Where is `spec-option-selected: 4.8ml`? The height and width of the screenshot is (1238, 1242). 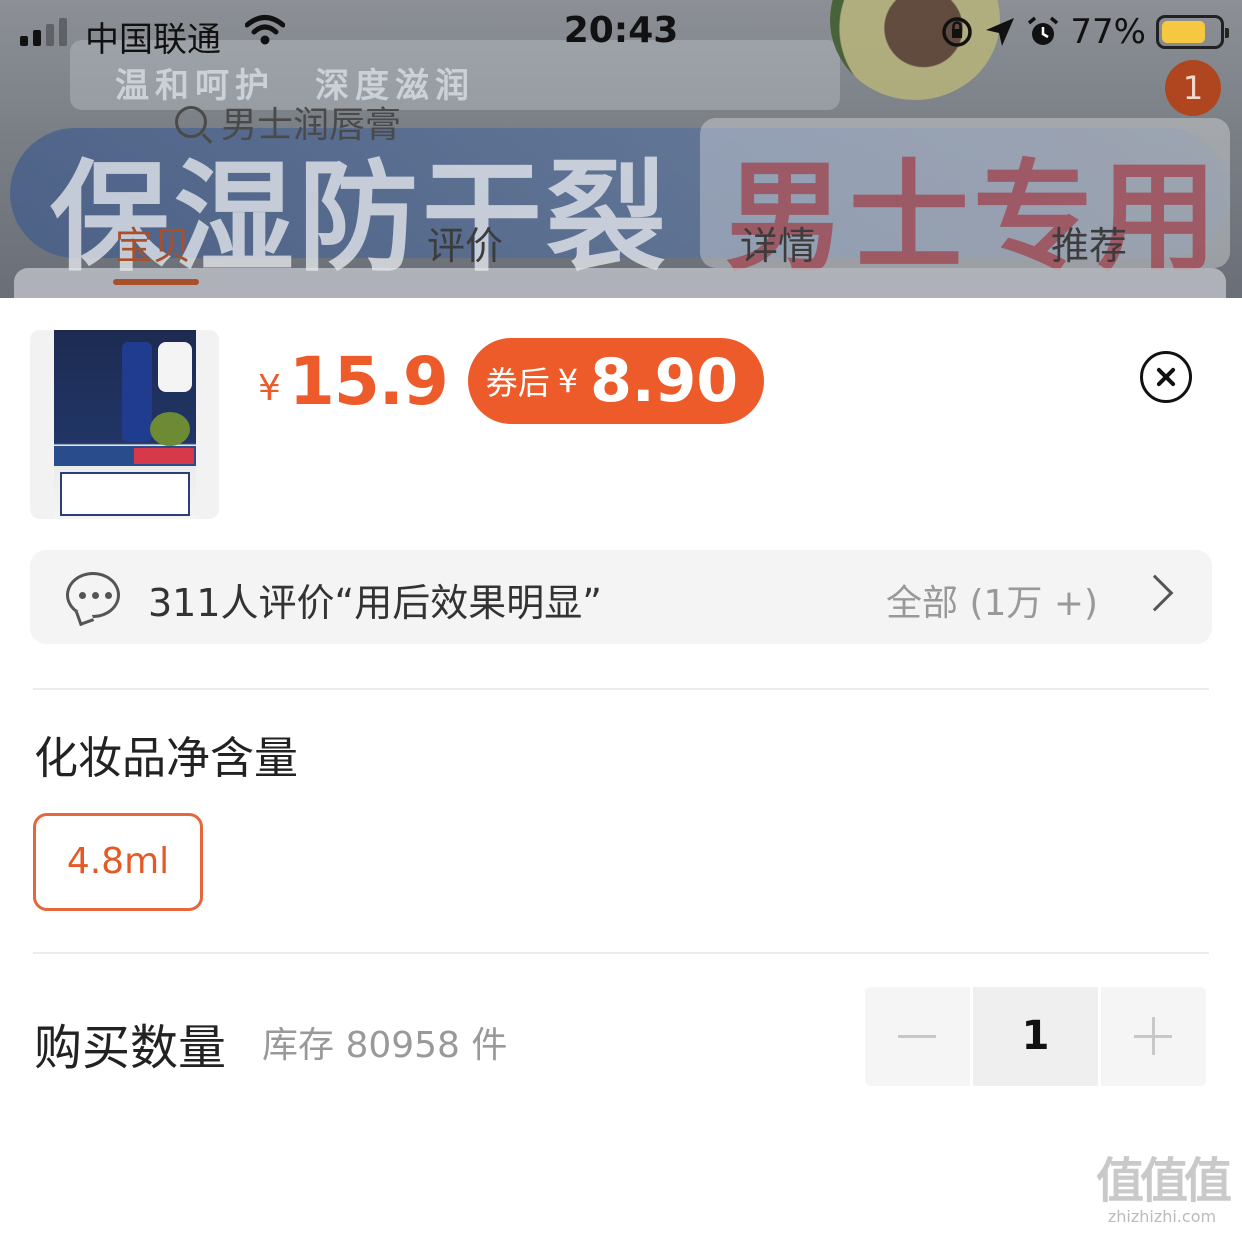
spec-option-selected: 4.8ml is located at coordinates (118, 862).